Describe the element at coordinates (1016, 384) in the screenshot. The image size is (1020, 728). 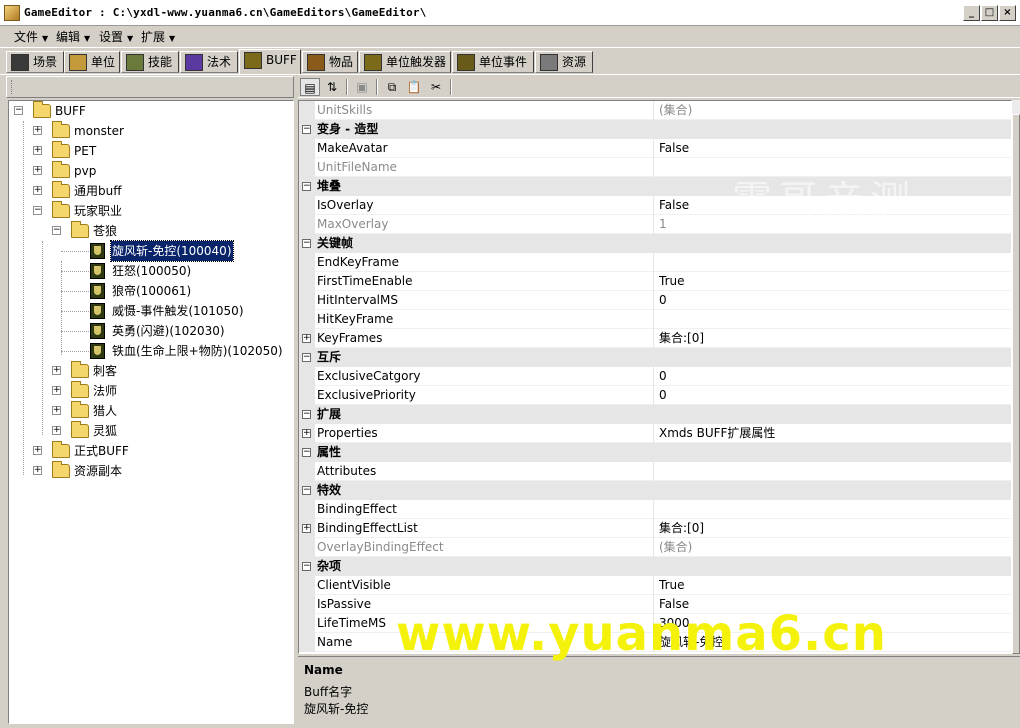
I see `scrollbar-thumb` at that location.